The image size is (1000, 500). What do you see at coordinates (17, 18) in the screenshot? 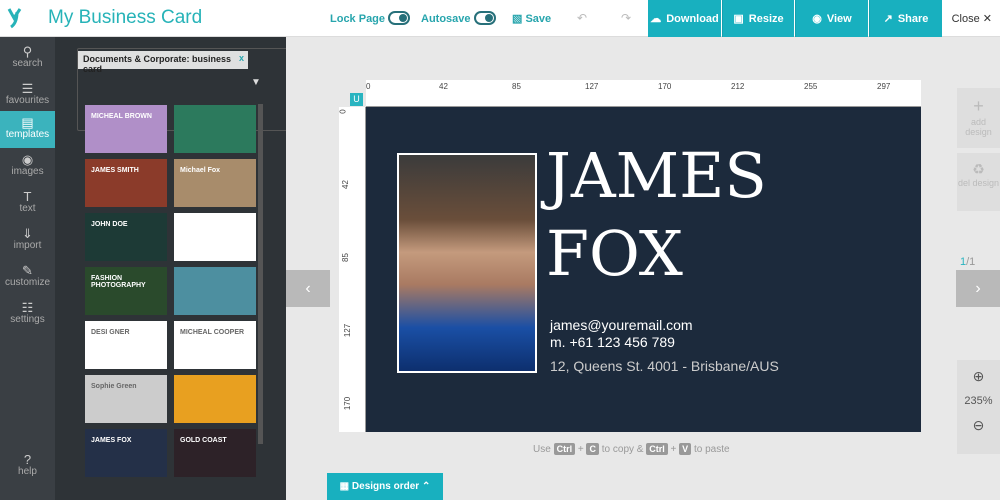
I see `logo-icon` at bounding box center [17, 18].